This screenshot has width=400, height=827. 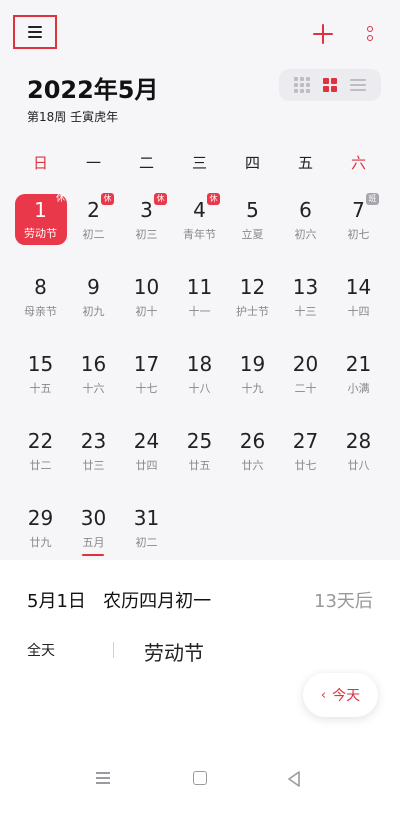 I want to click on day-cell: 30 五月, so click(x=93, y=531).